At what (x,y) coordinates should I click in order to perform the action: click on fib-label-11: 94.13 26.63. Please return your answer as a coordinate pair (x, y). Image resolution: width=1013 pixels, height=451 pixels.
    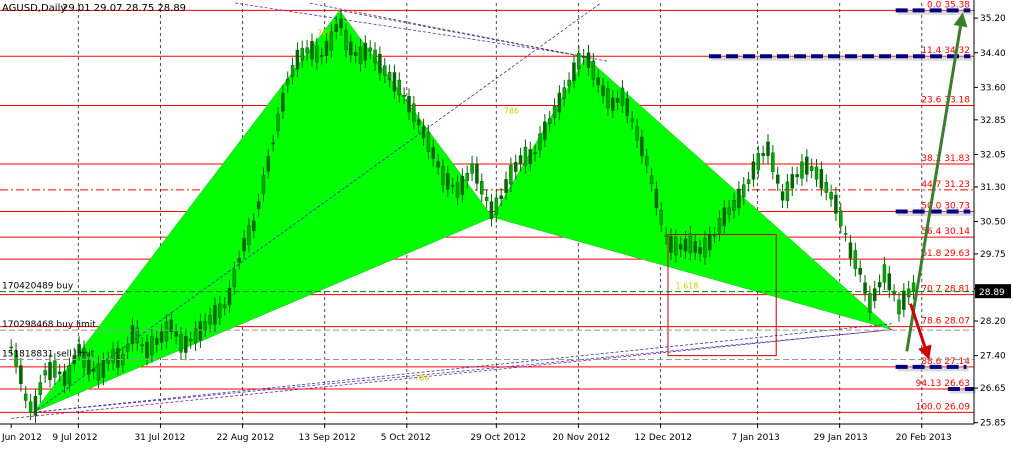
    Looking at the image, I should click on (943, 384).